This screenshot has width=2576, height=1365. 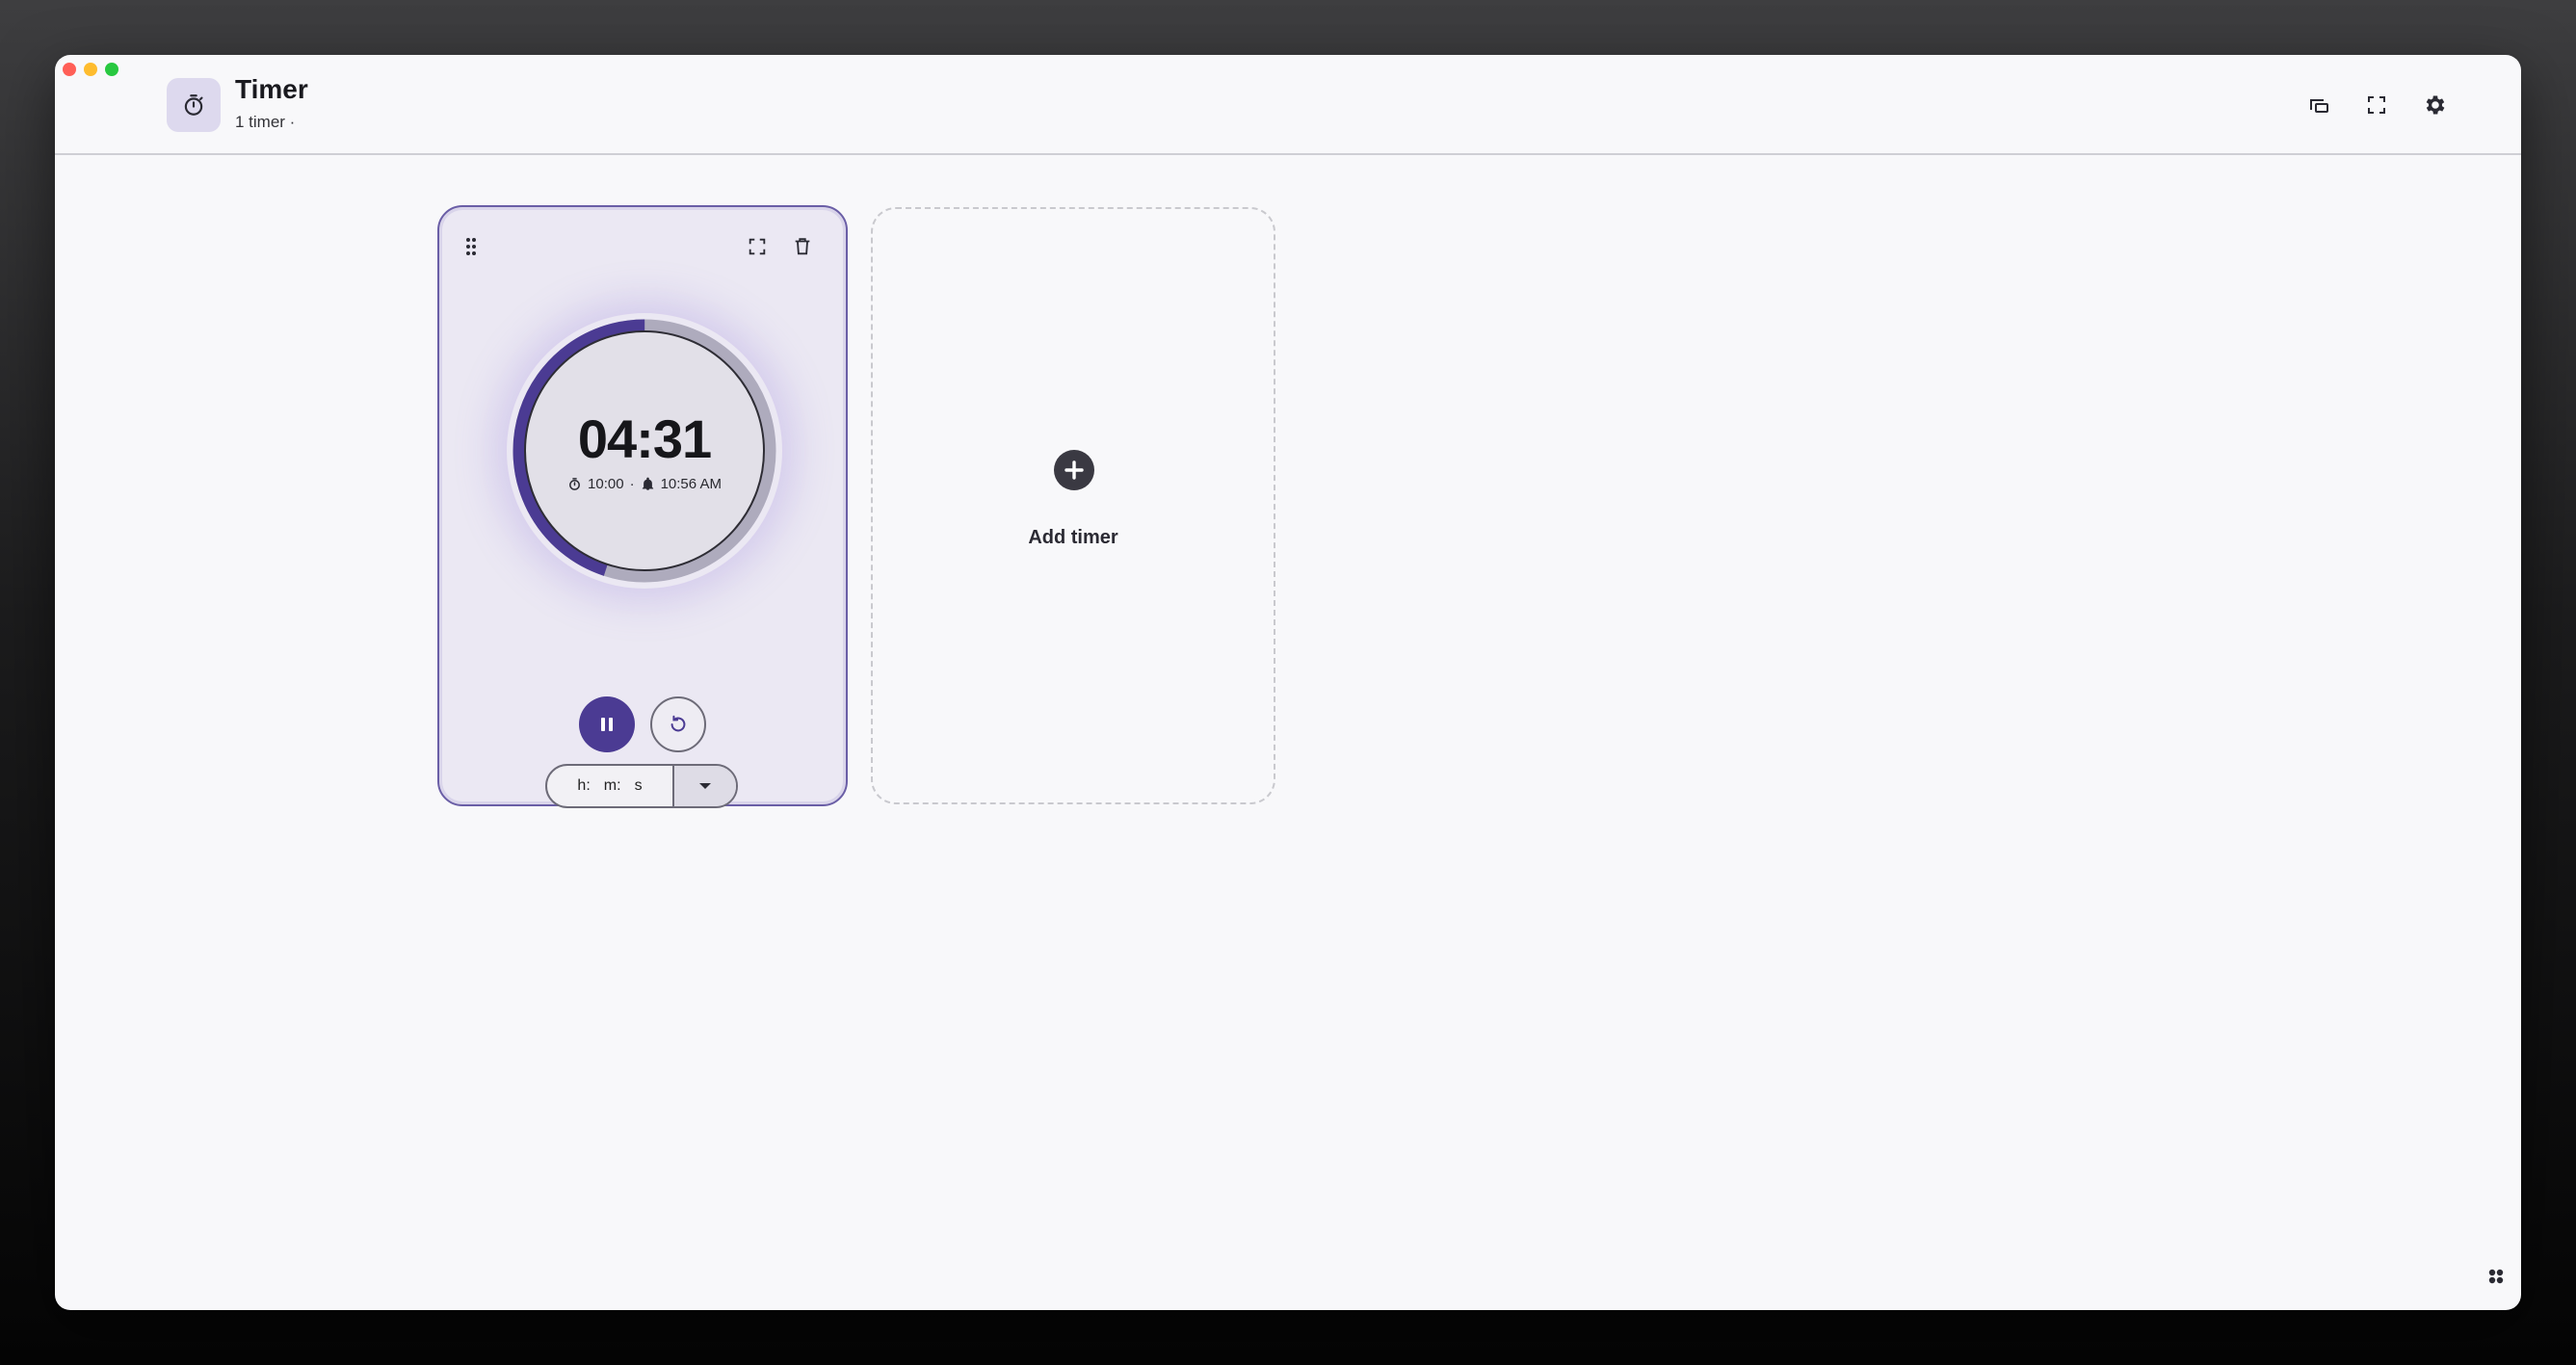 I want to click on add-timer-card: Add timer, so click(x=1073, y=505).